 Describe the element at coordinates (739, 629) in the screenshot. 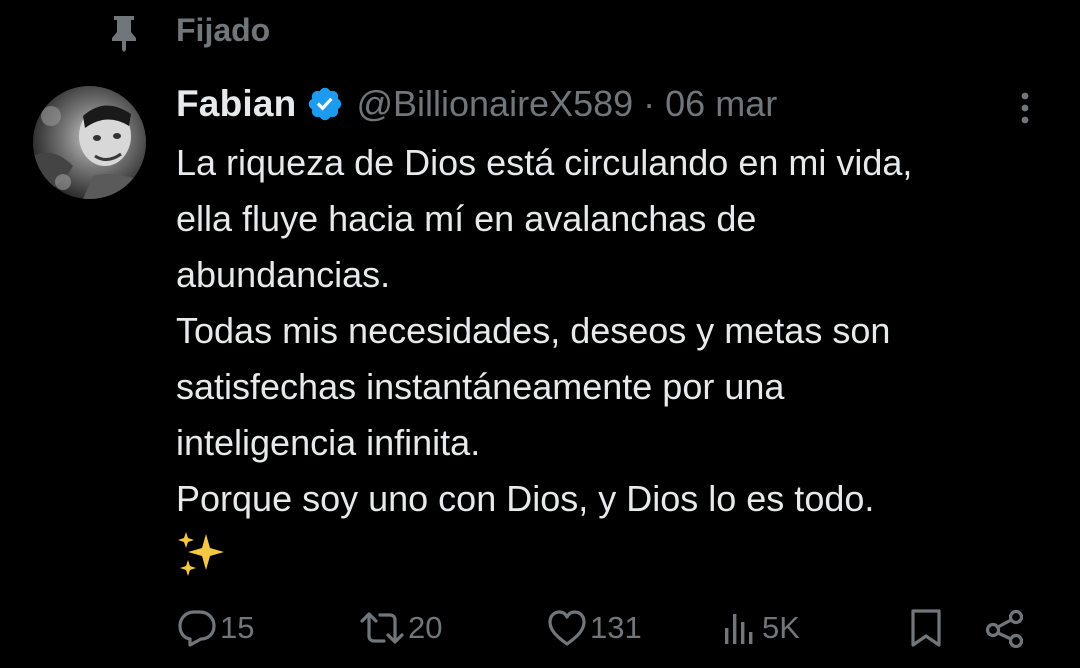

I see `views-icon` at that location.